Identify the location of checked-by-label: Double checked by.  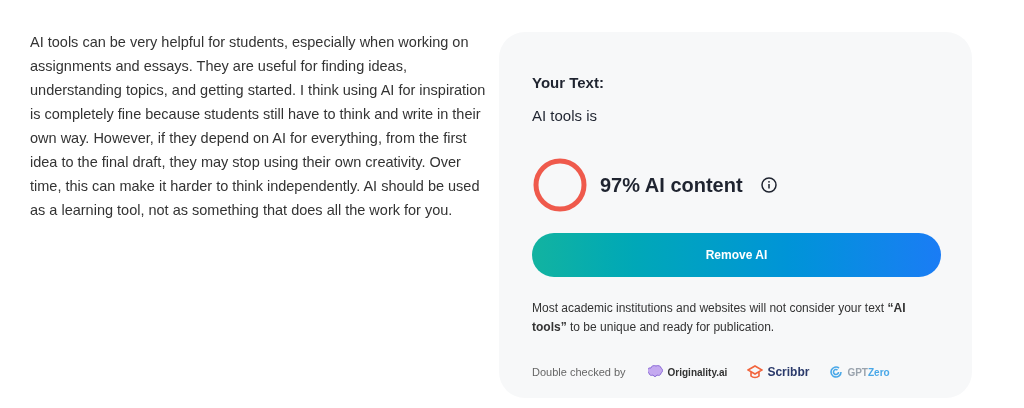
(579, 372).